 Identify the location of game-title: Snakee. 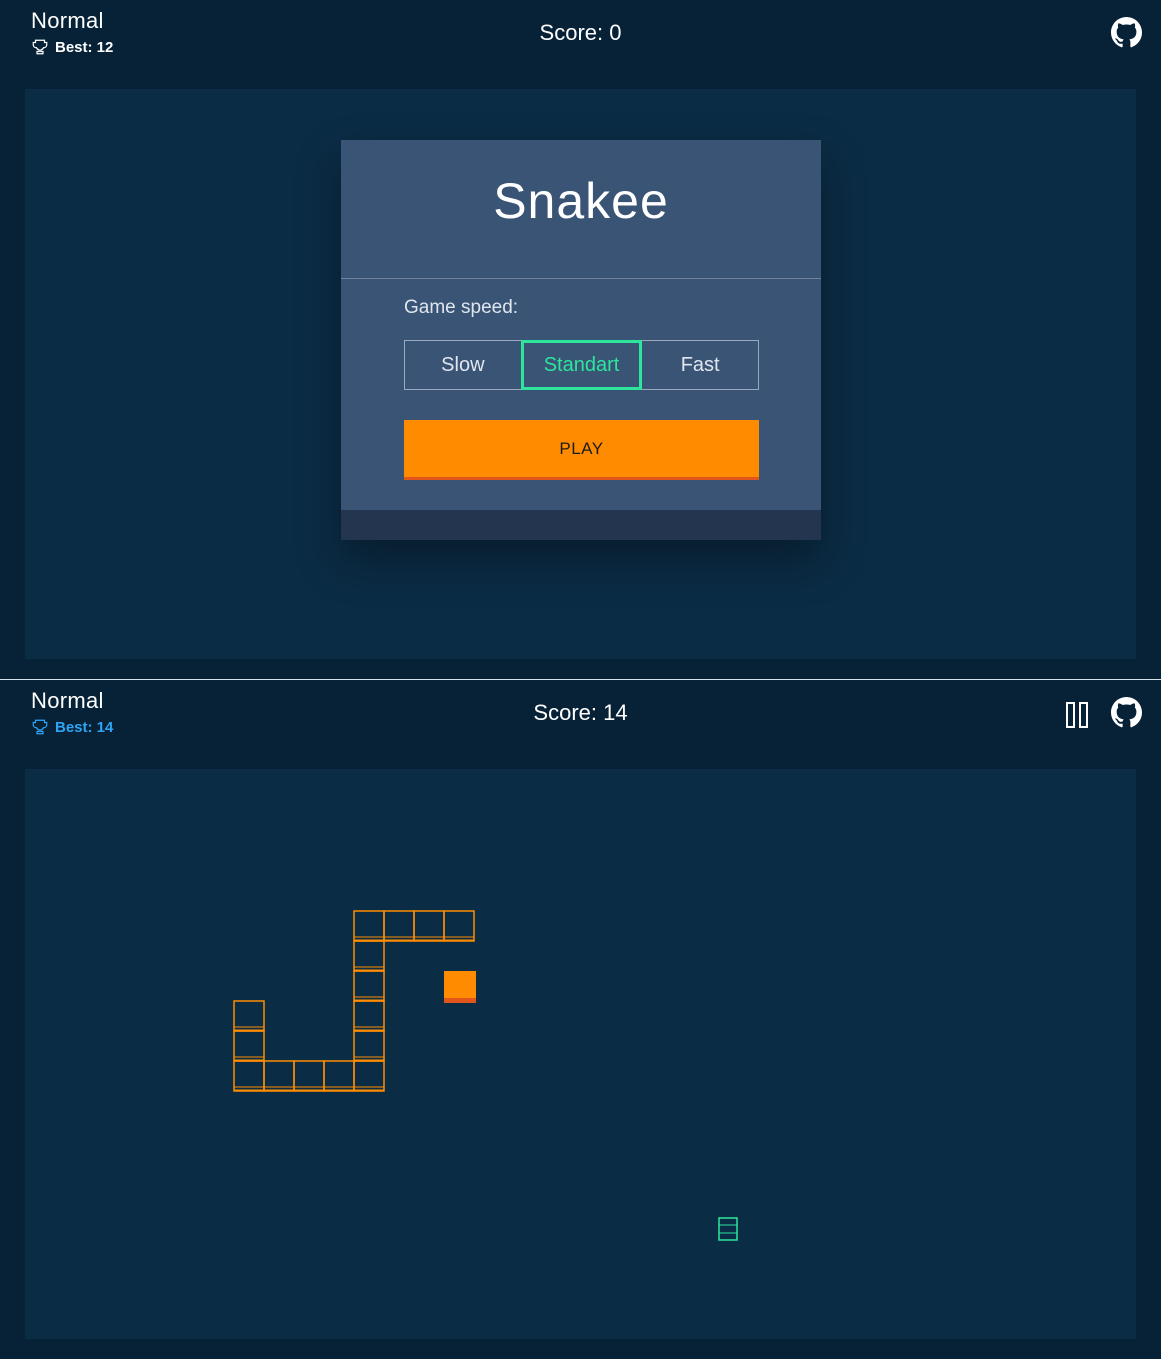
(581, 201).